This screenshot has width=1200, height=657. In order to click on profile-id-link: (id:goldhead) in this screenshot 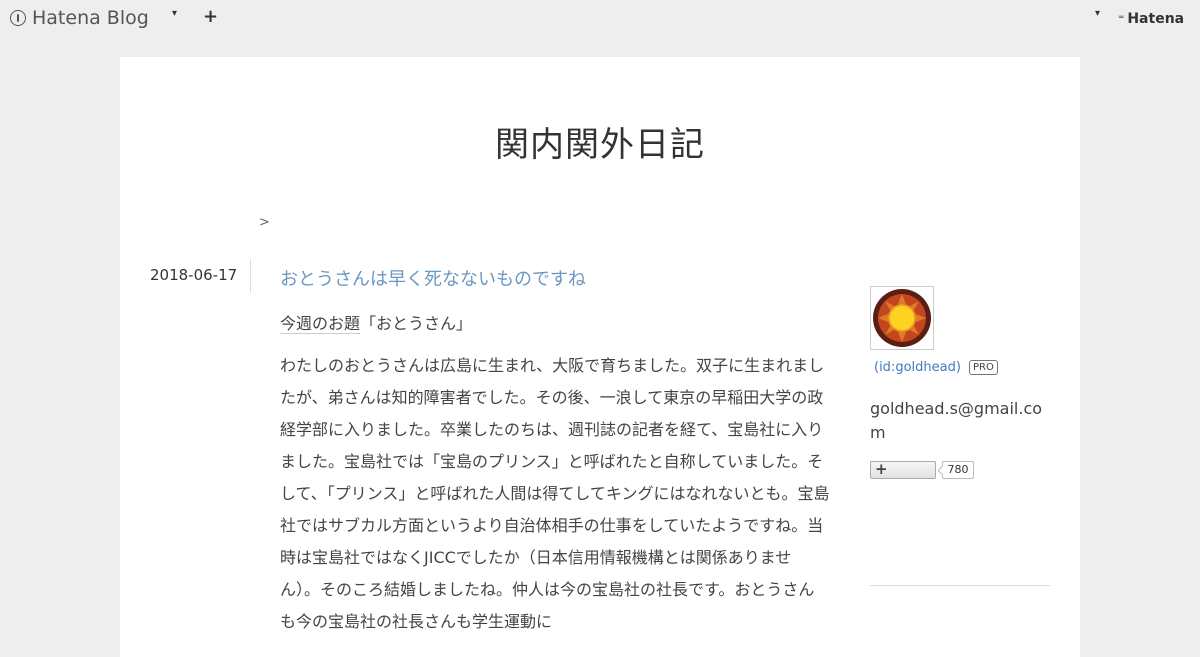, I will do `click(917, 367)`.